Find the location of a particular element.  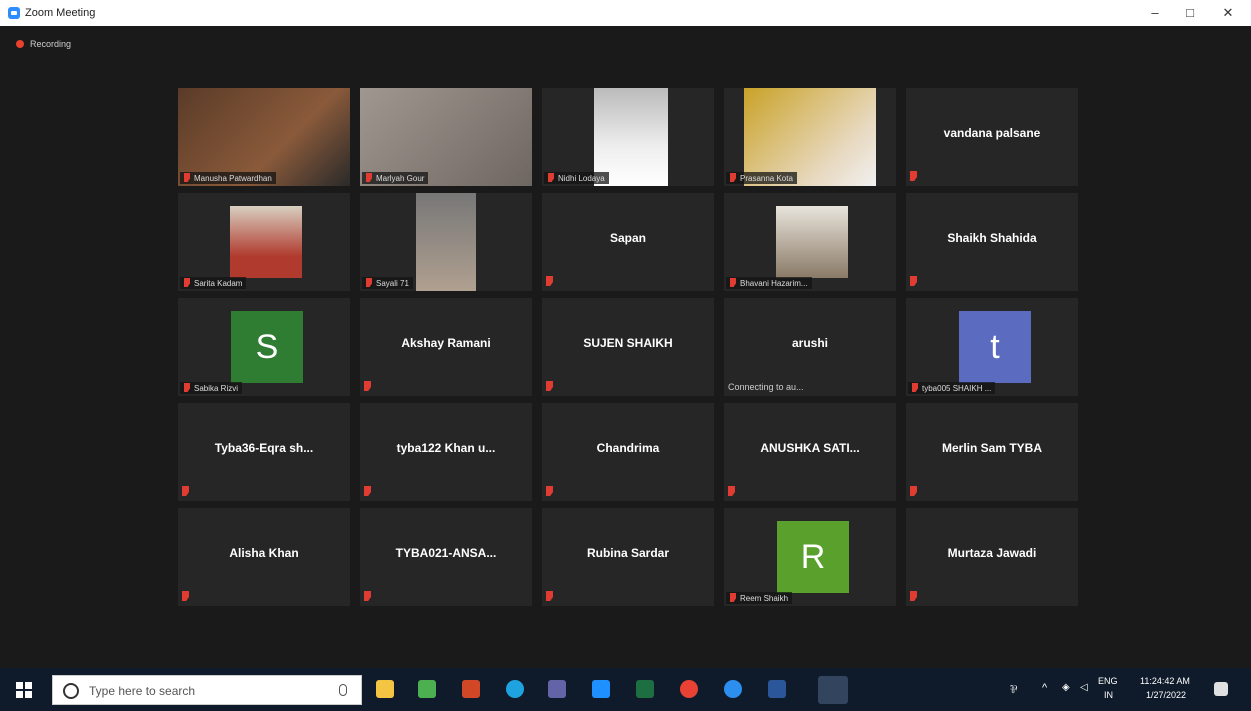

edge-icon is located at coordinates (515, 689).